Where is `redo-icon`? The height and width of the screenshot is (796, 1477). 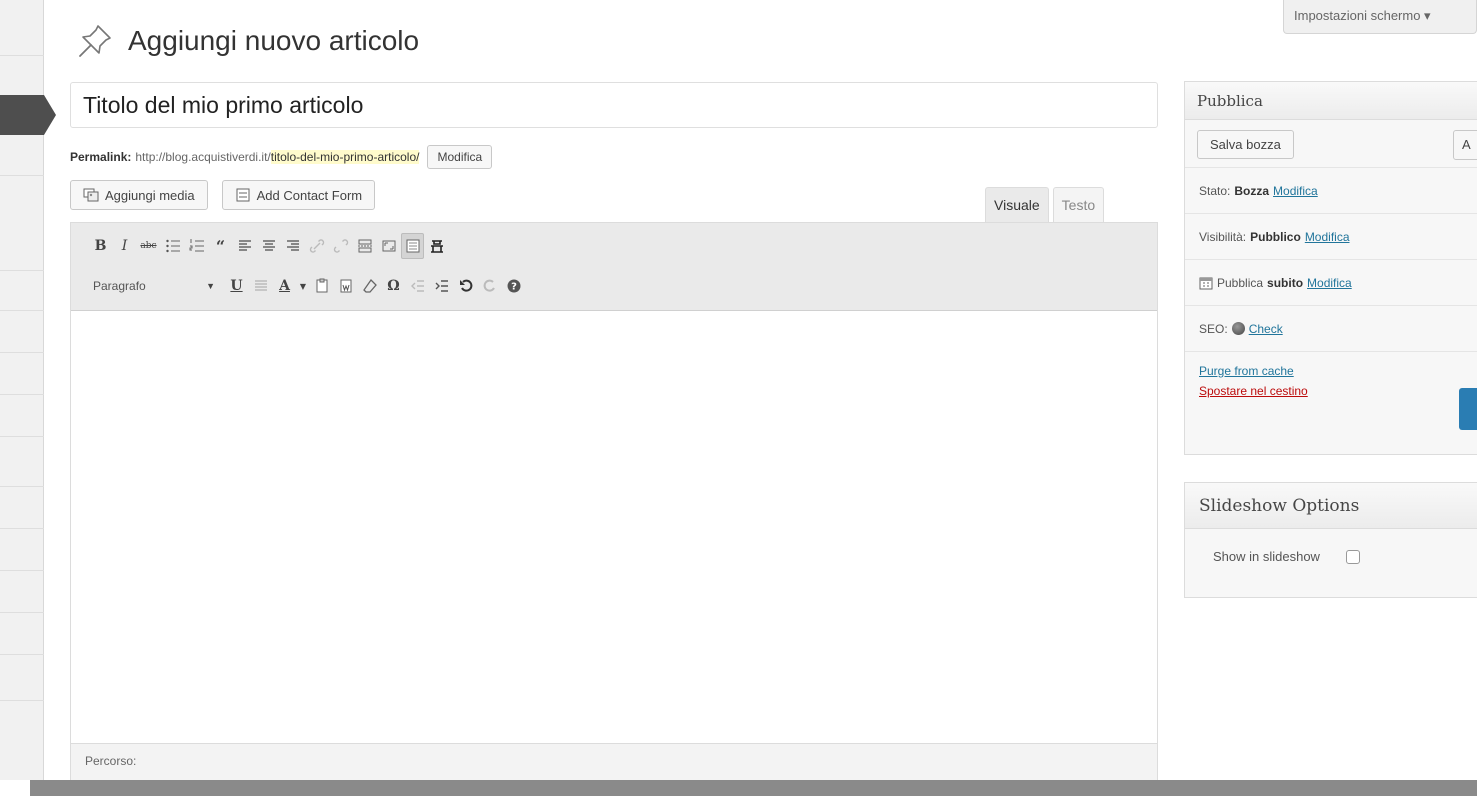 redo-icon is located at coordinates (489, 286).